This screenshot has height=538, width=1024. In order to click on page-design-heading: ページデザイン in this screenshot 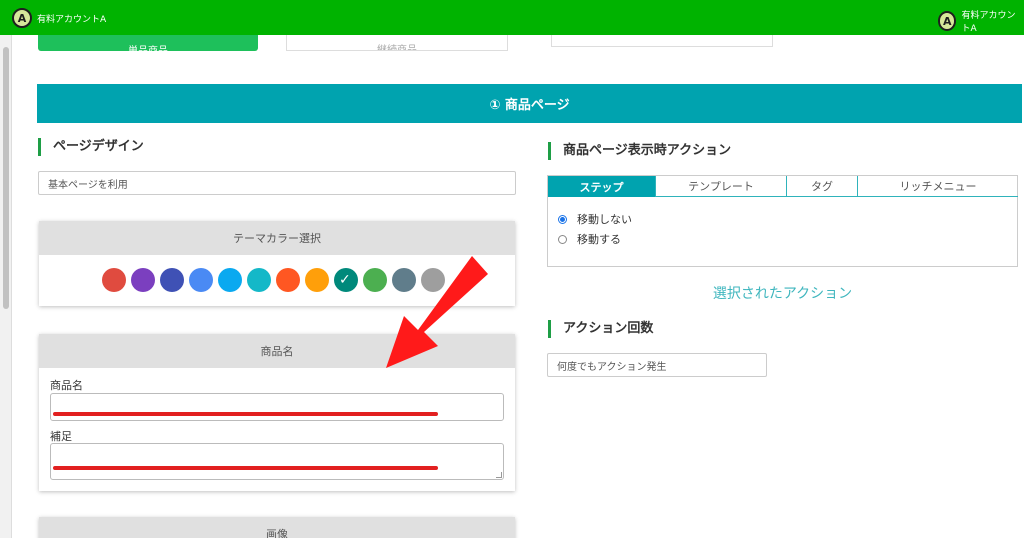, I will do `click(91, 147)`.